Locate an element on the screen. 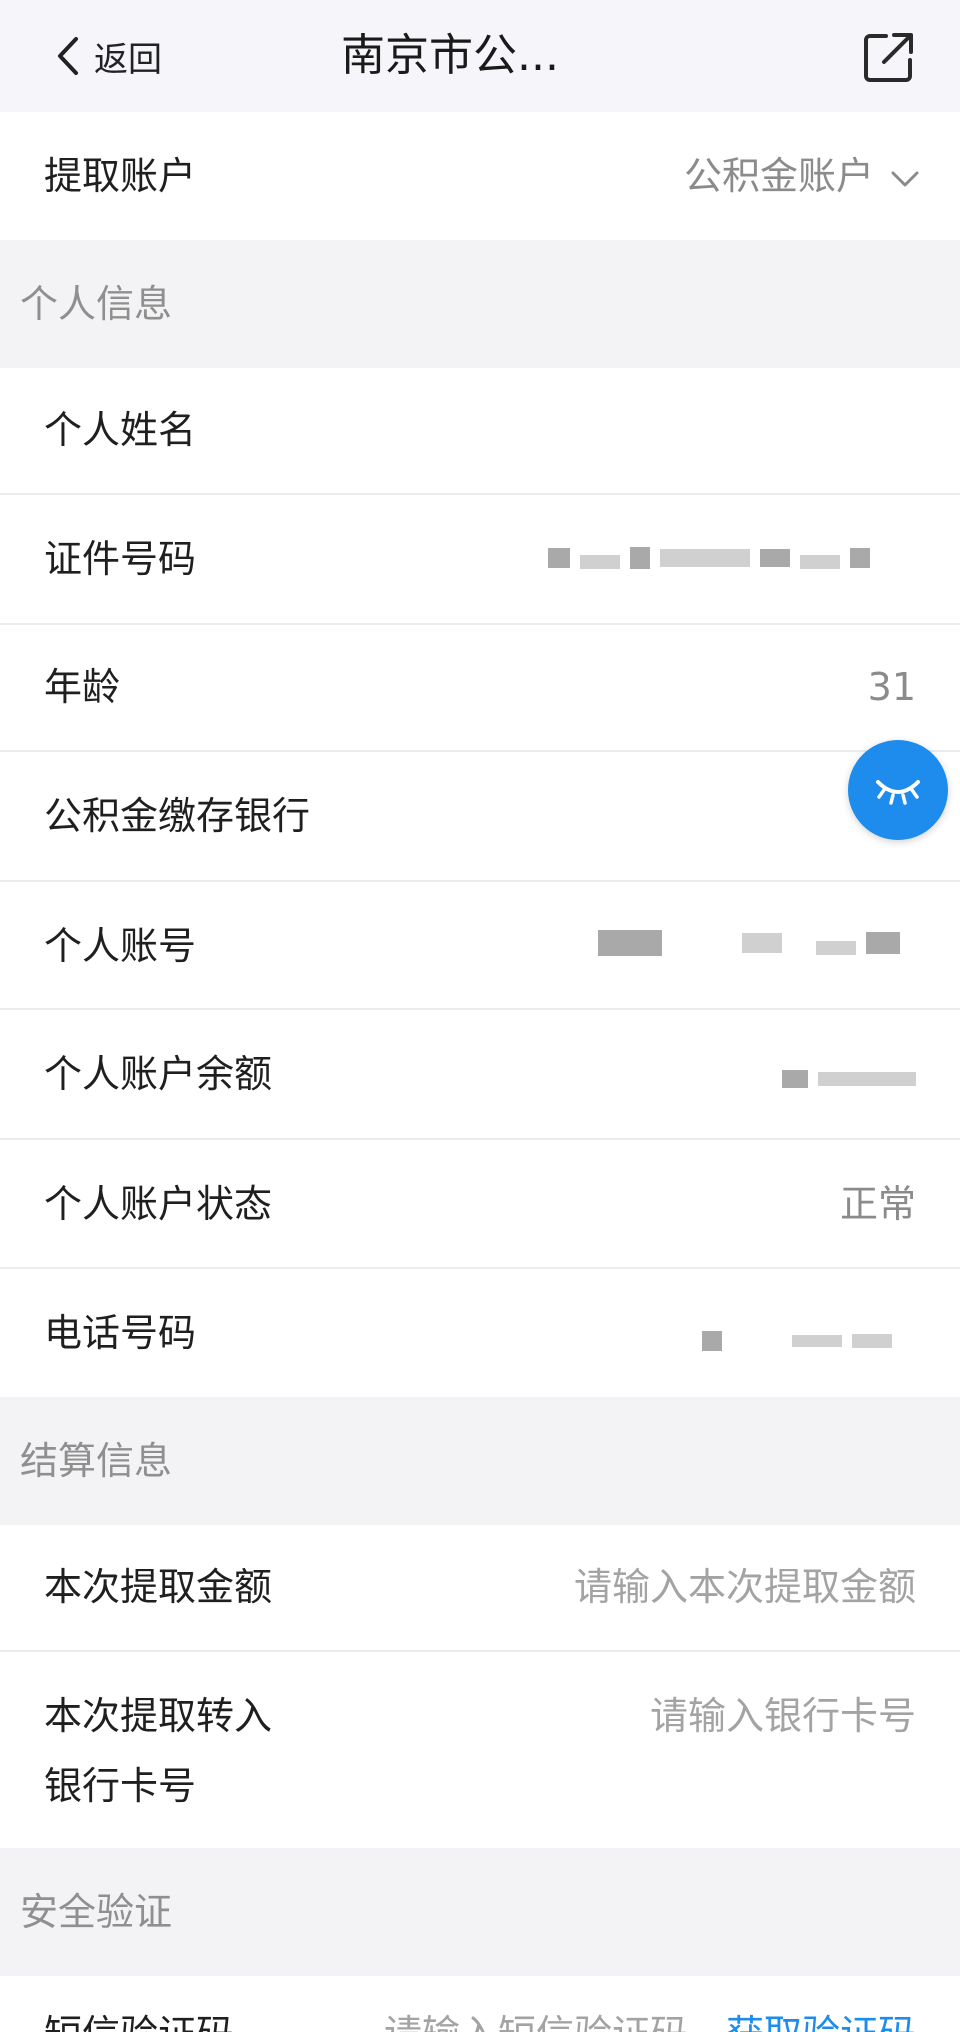 This screenshot has width=960, height=2032. phone-label: 电话号码 is located at coordinates (120, 1333).